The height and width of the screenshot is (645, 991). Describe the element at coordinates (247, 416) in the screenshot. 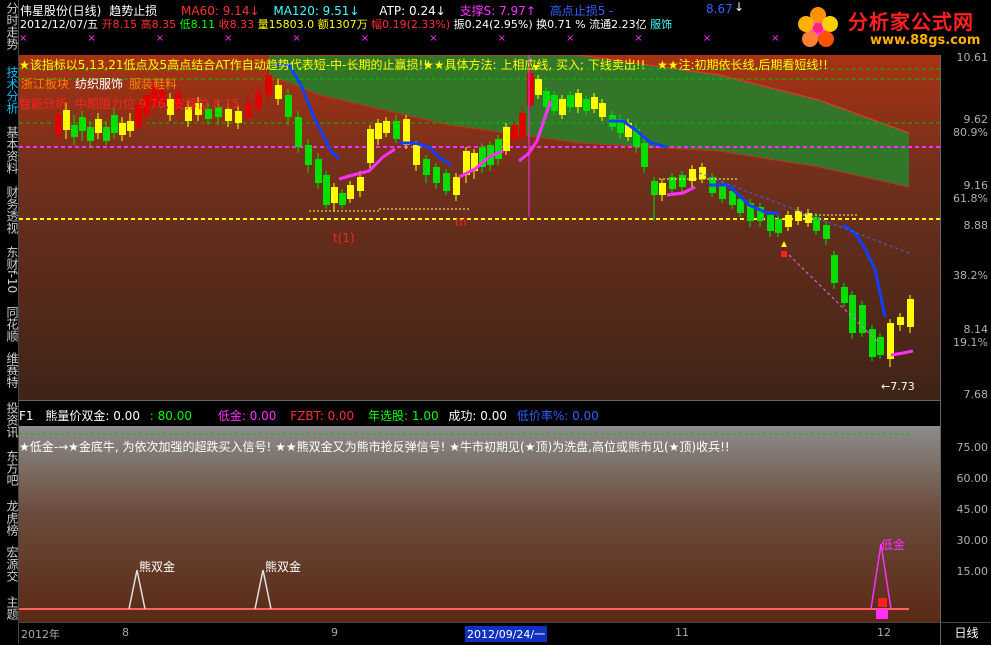

I see `sub-low-gold: 低金: 0.00` at that location.